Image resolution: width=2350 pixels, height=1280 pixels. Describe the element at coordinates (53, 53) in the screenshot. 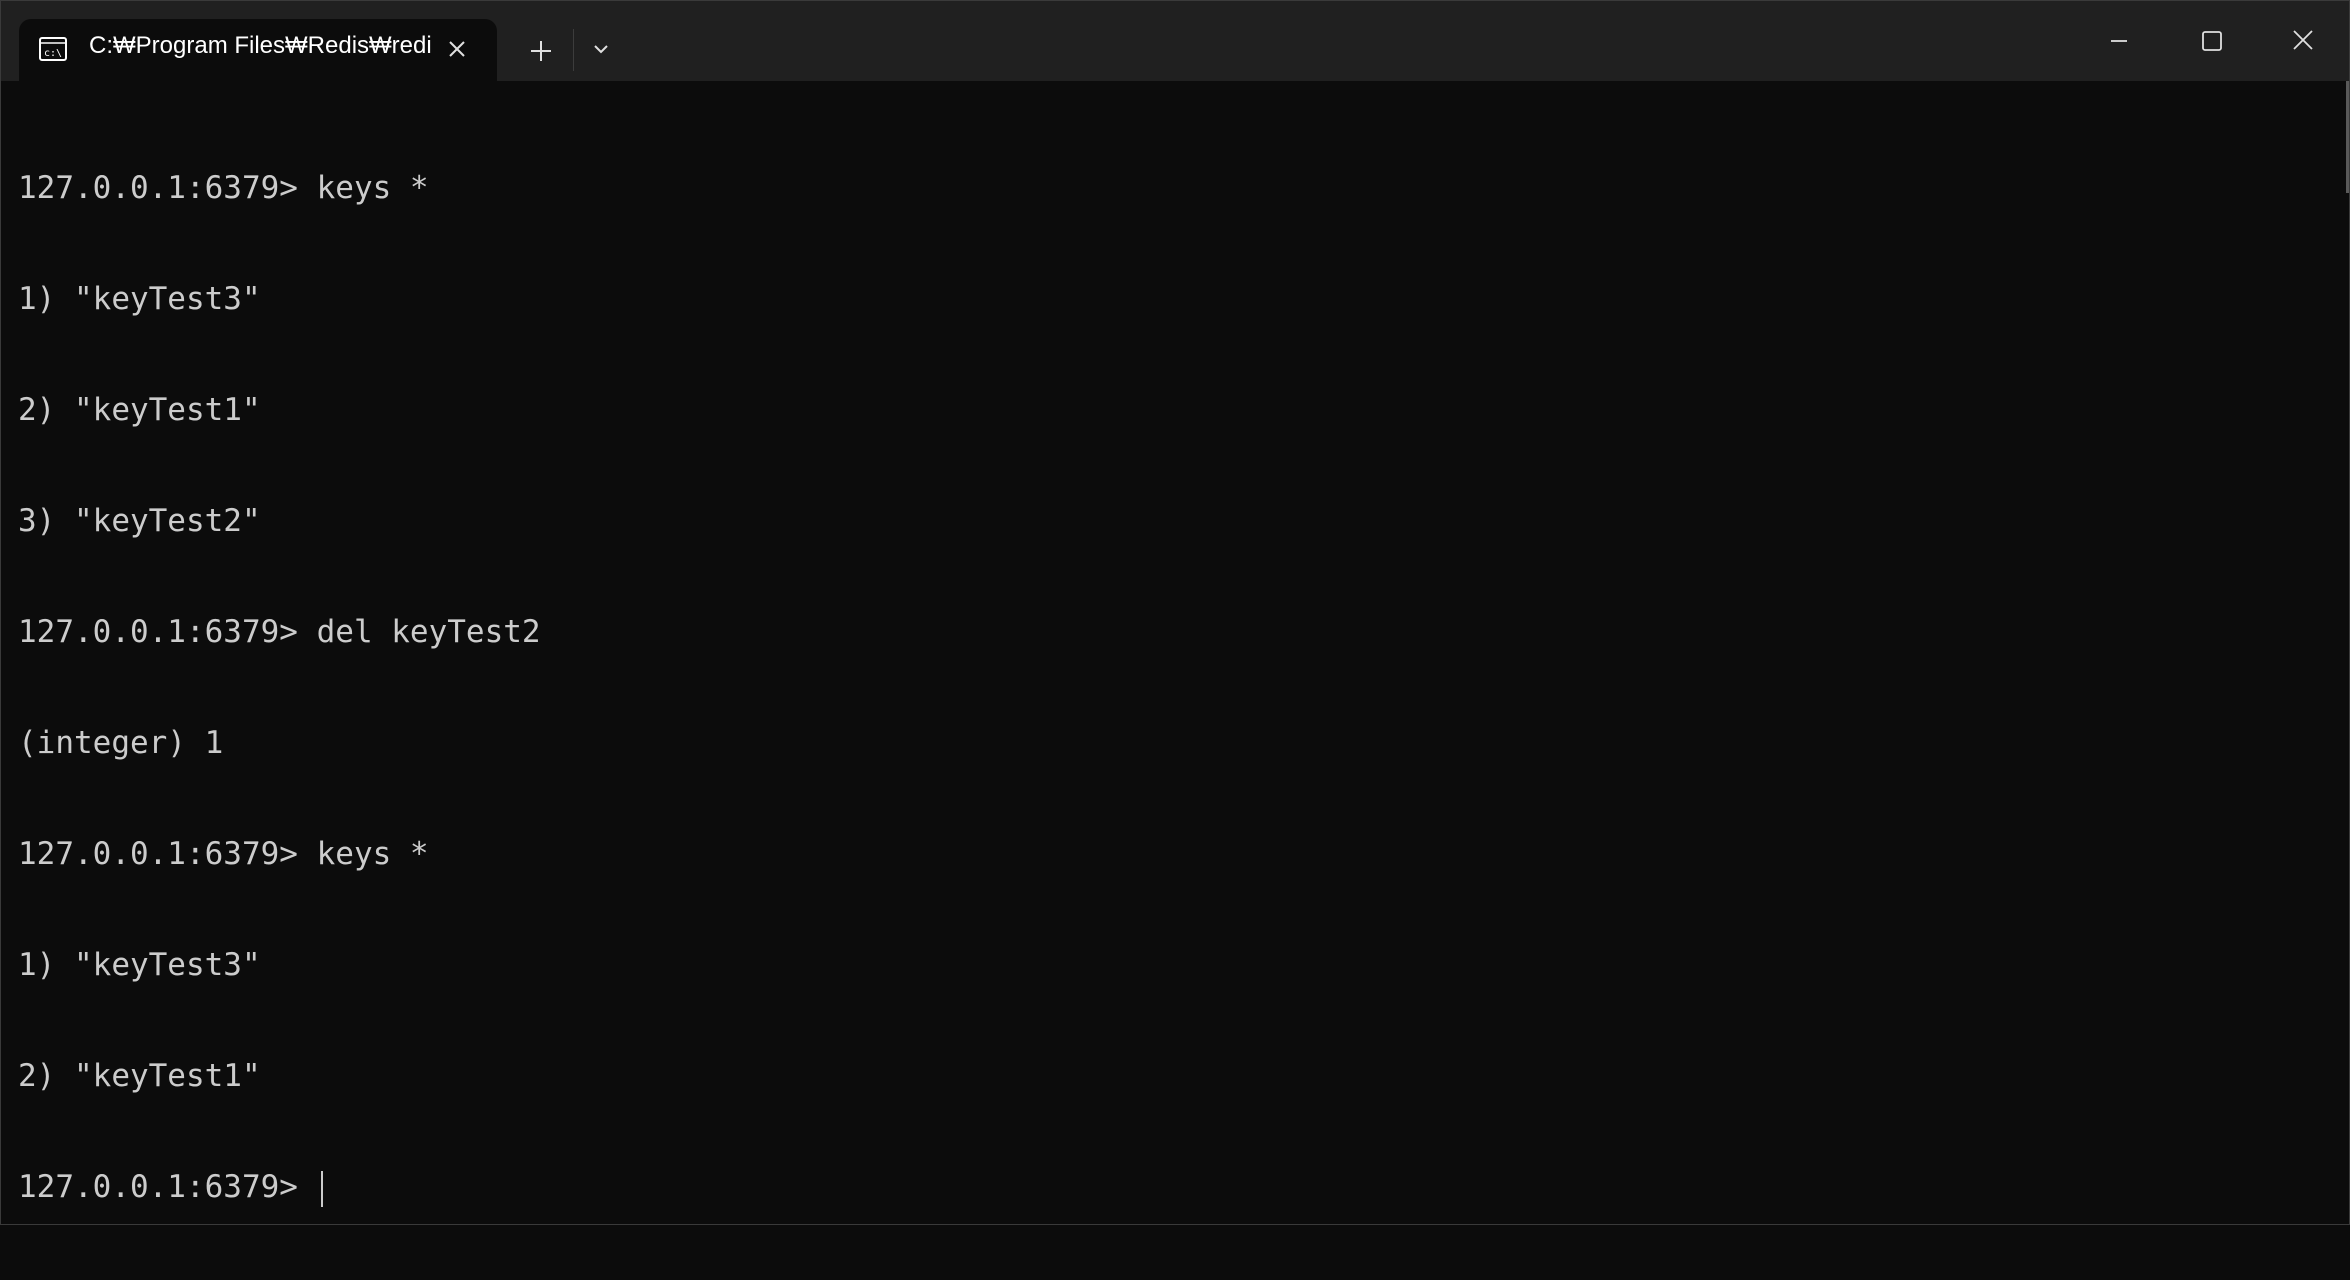

I see `svg-text: c:\` at that location.